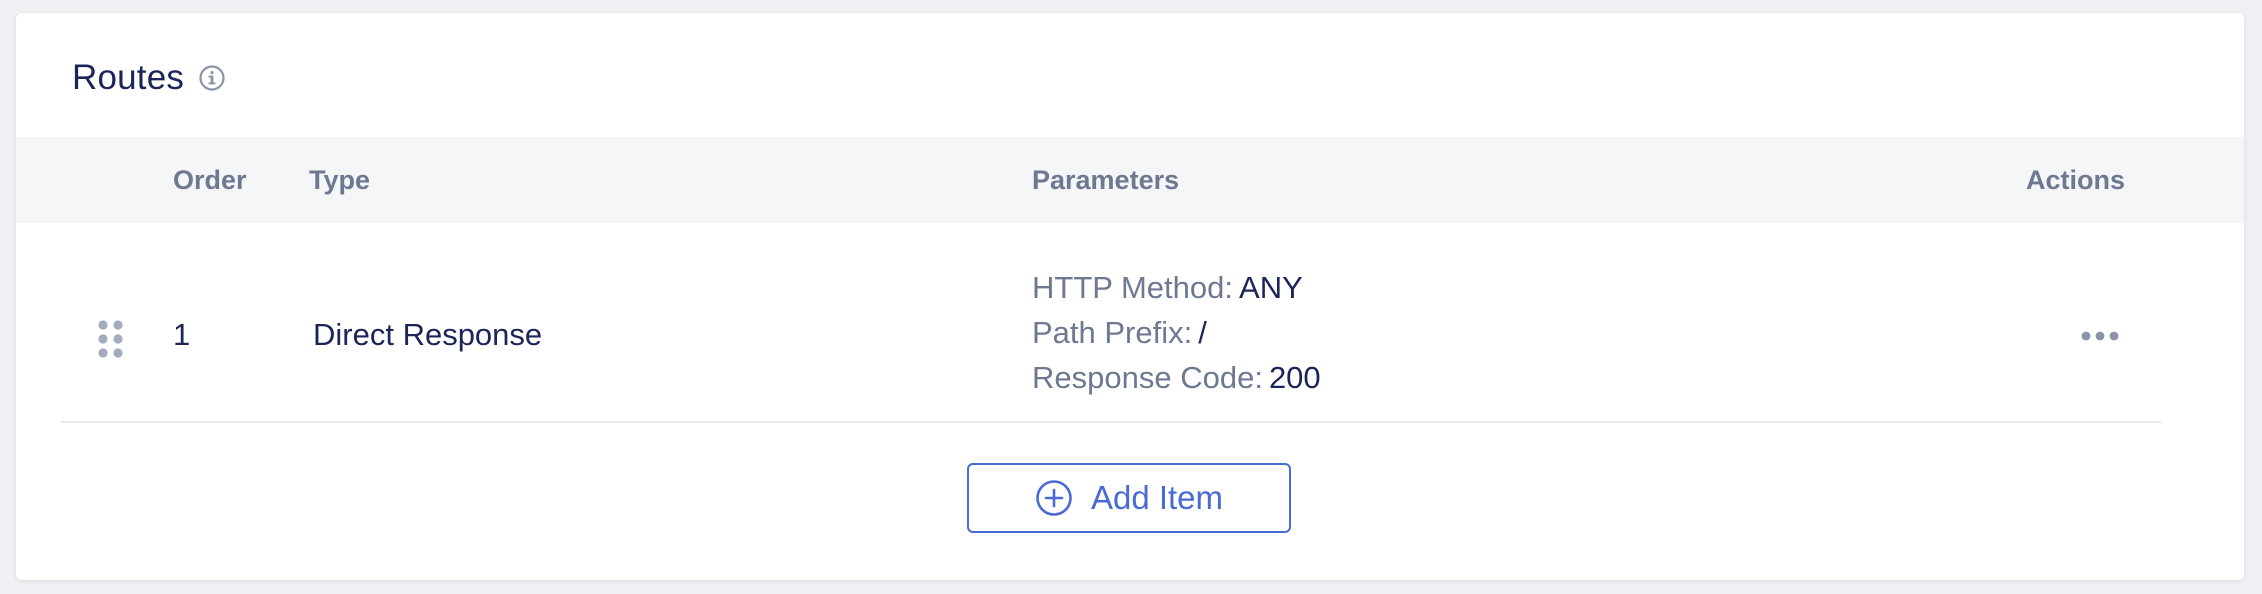  What do you see at coordinates (212, 78) in the screenshot?
I see `info-icon` at bounding box center [212, 78].